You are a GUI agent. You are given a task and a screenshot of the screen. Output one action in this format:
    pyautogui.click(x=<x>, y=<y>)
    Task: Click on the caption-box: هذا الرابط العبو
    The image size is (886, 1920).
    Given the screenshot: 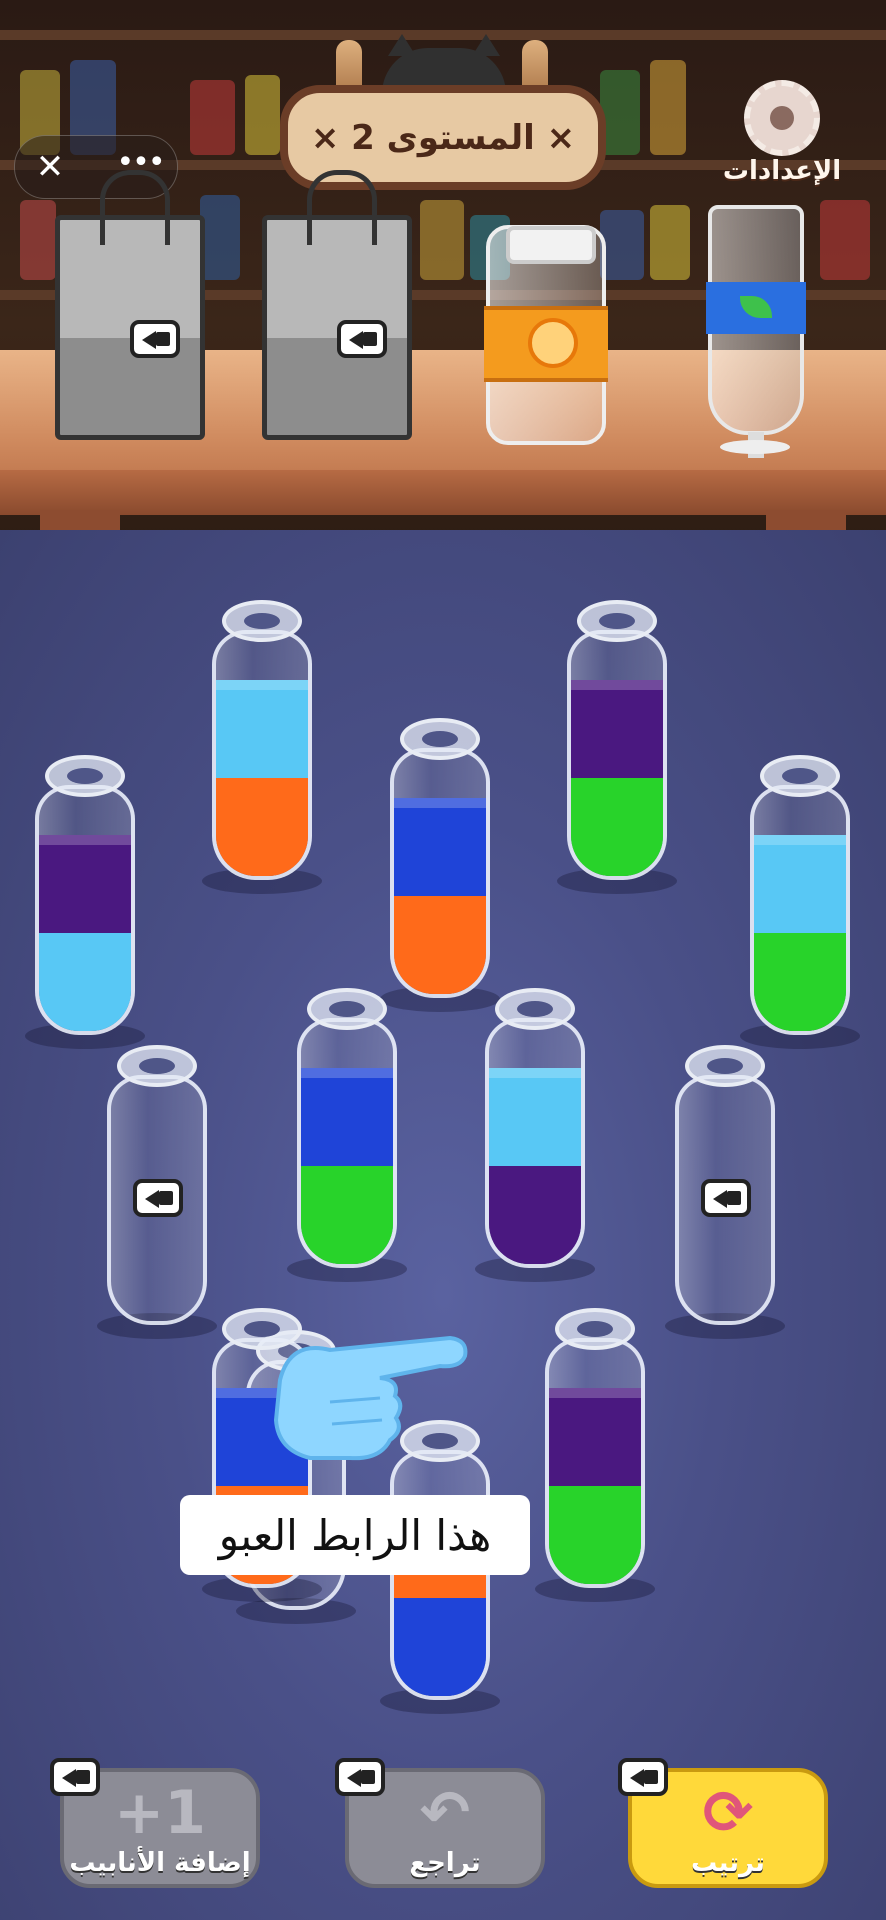 What is the action you would take?
    pyautogui.click(x=355, y=1535)
    